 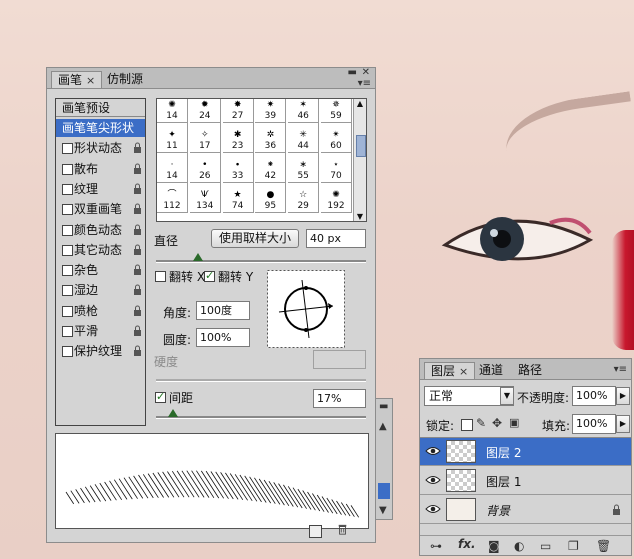 What do you see at coordinates (223, 310) in the screenshot?
I see `angle-input: 100度` at bounding box center [223, 310].